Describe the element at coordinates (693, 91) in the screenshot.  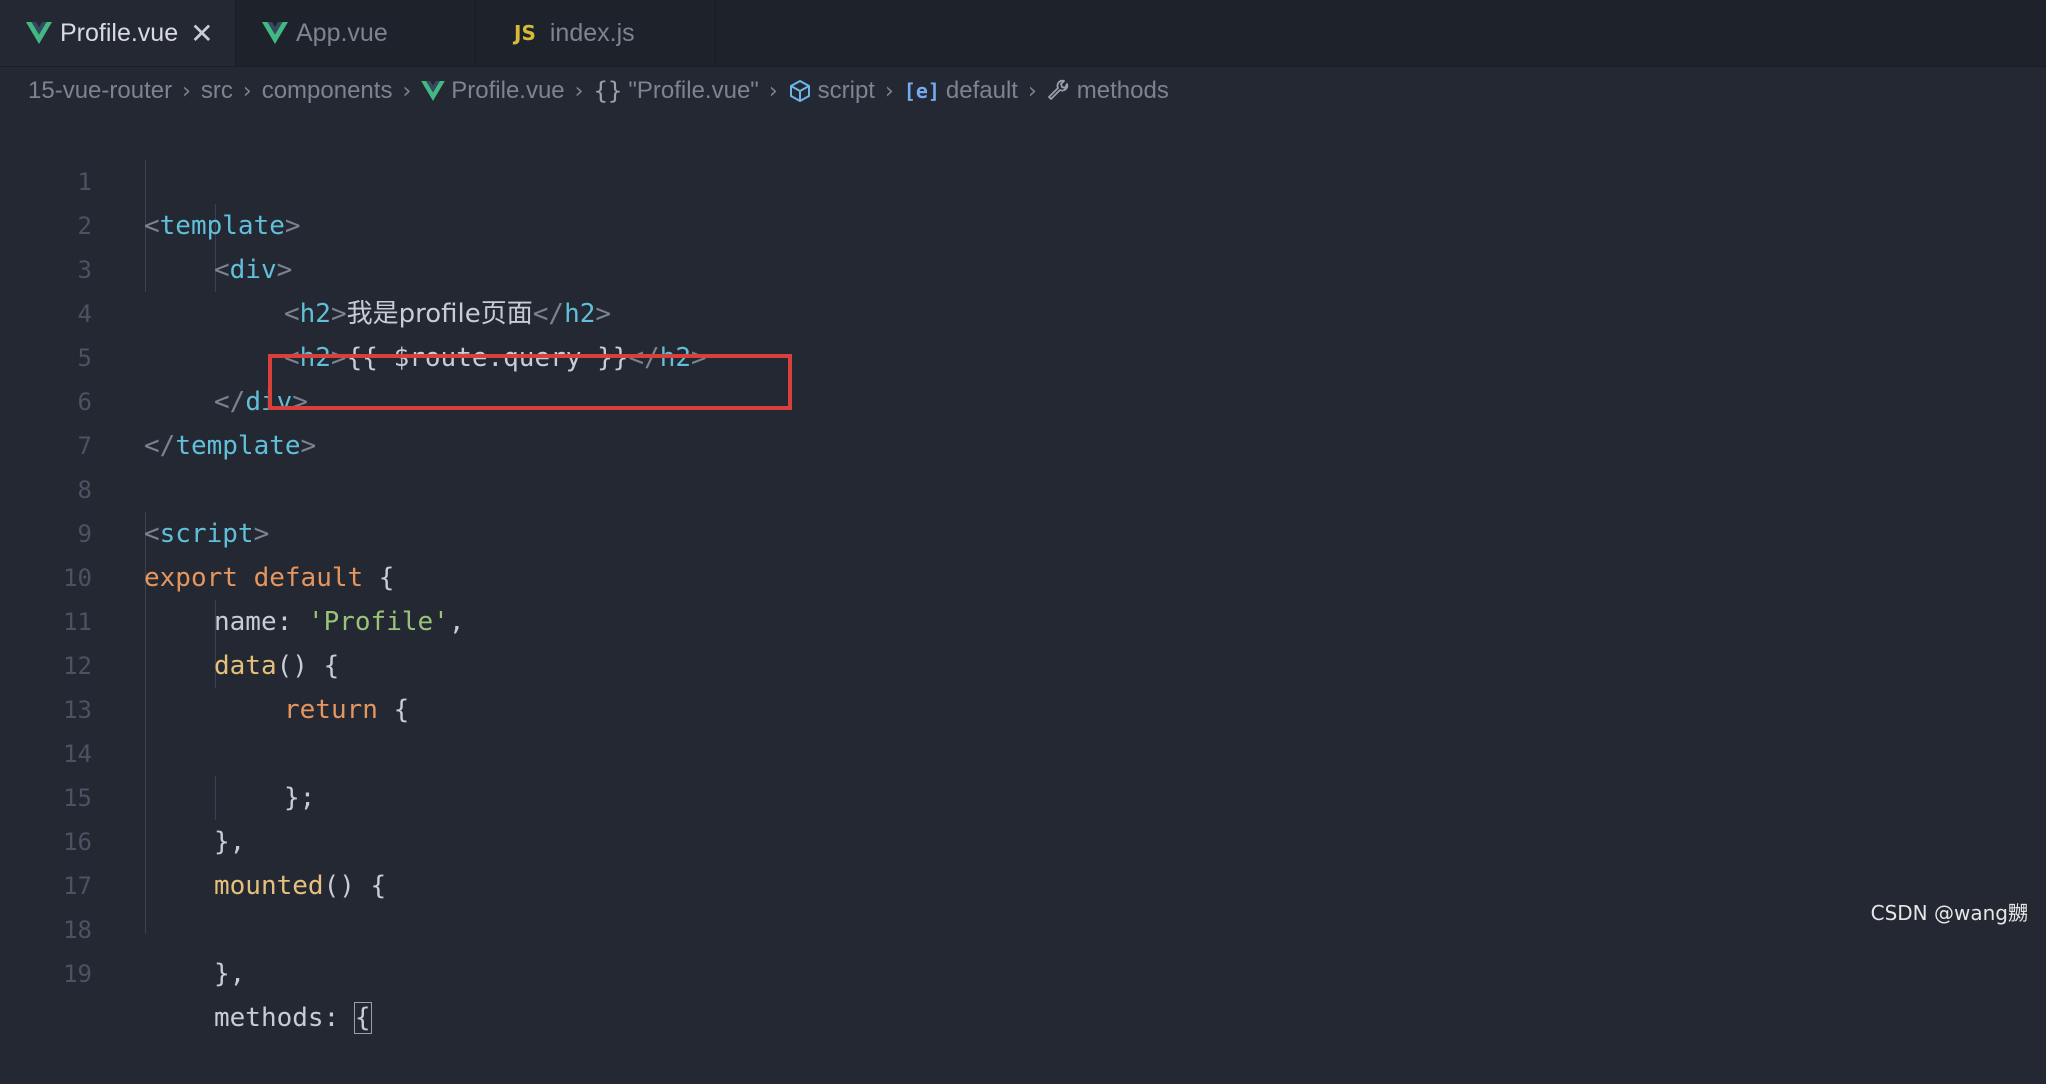
I see `breadcrumb-item: "Profile.vue"` at that location.